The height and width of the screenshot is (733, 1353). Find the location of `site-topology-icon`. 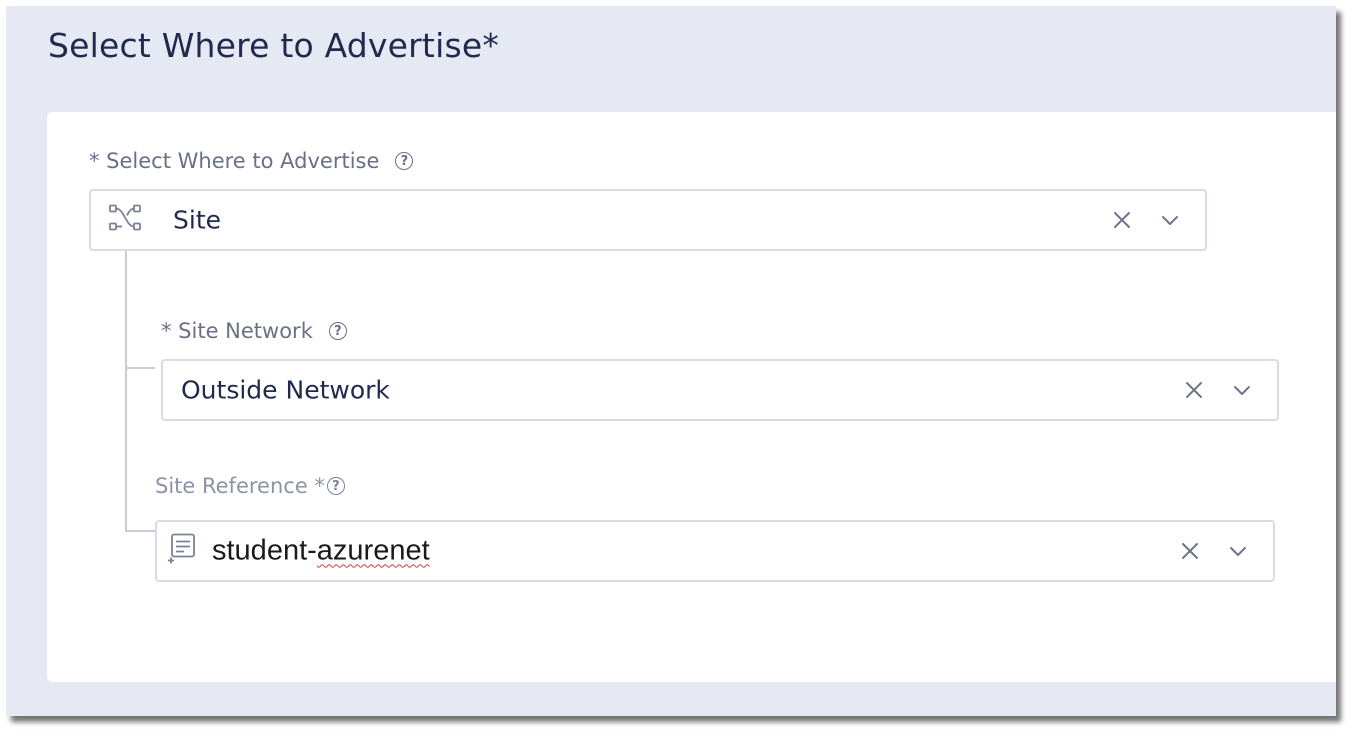

site-topology-icon is located at coordinates (125, 220).